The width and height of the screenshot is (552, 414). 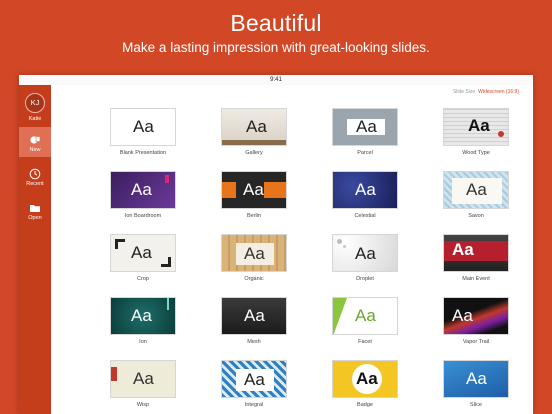 What do you see at coordinates (35, 119) in the screenshot?
I see `user-name: Katie` at bounding box center [35, 119].